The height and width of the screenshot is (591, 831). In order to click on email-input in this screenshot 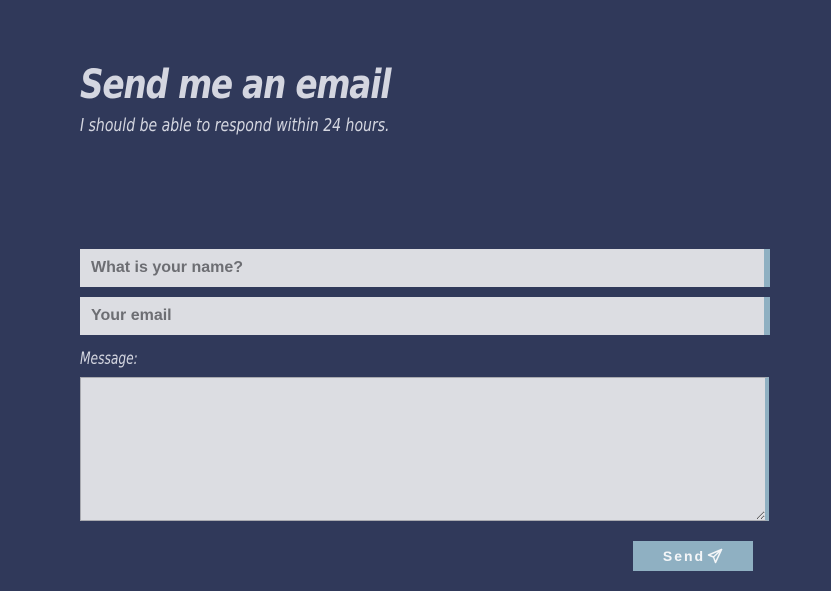, I will do `click(425, 316)`.